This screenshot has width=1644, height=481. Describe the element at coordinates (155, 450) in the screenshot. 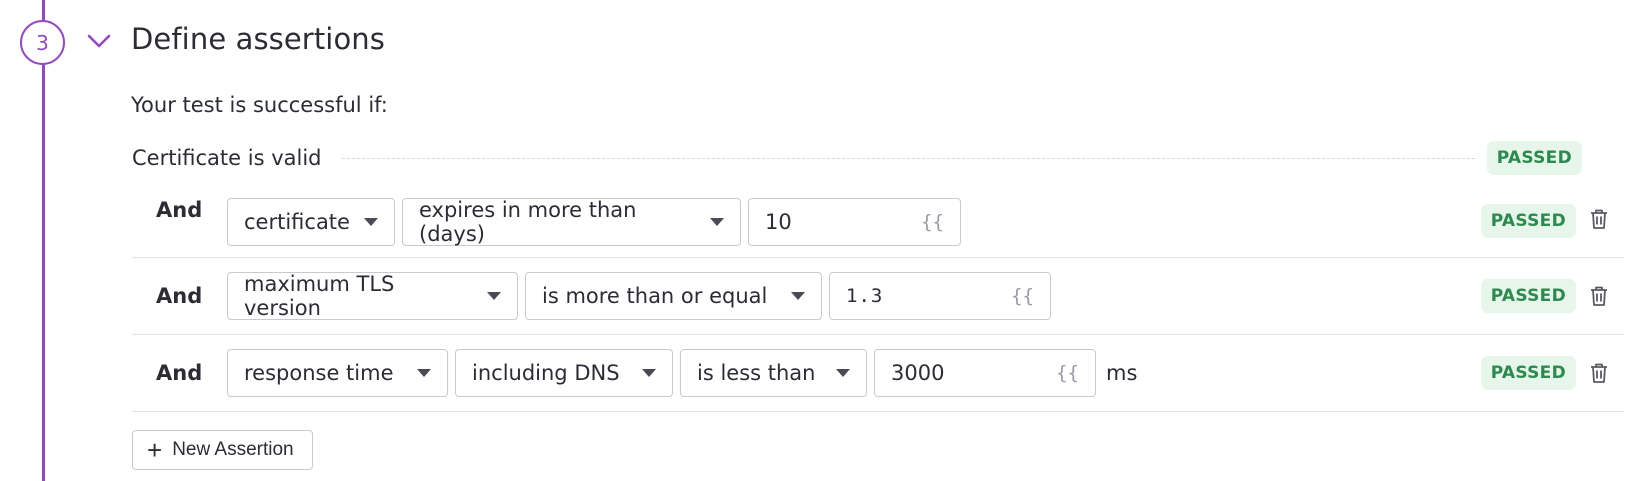

I see `plus-icon: +` at that location.